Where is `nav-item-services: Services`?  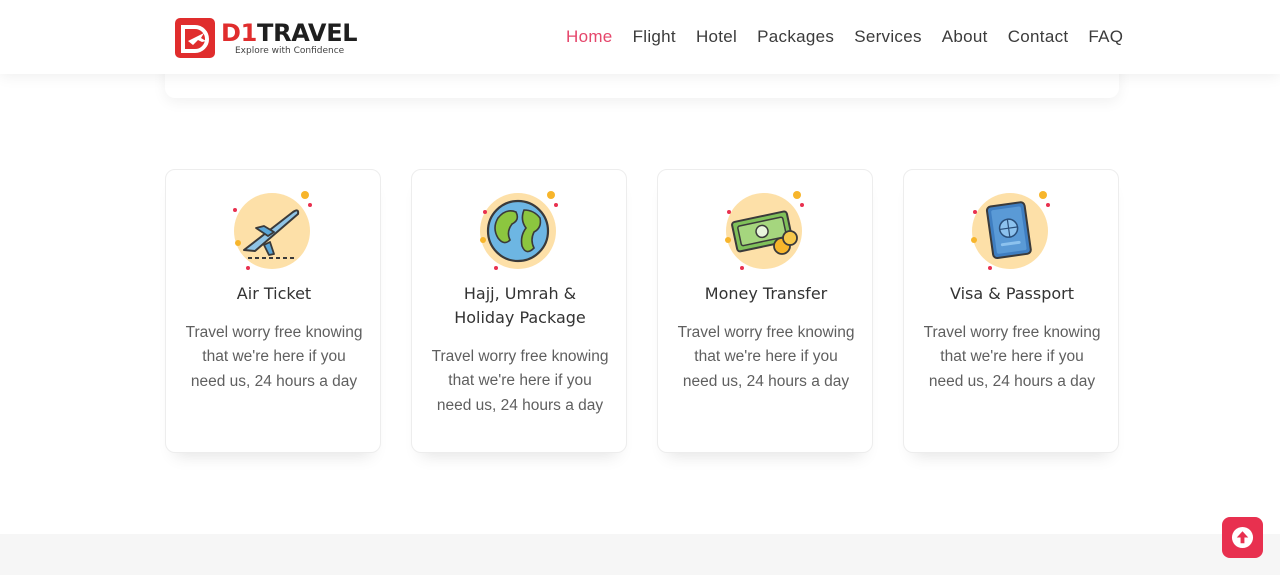
nav-item-services: Services is located at coordinates (888, 37).